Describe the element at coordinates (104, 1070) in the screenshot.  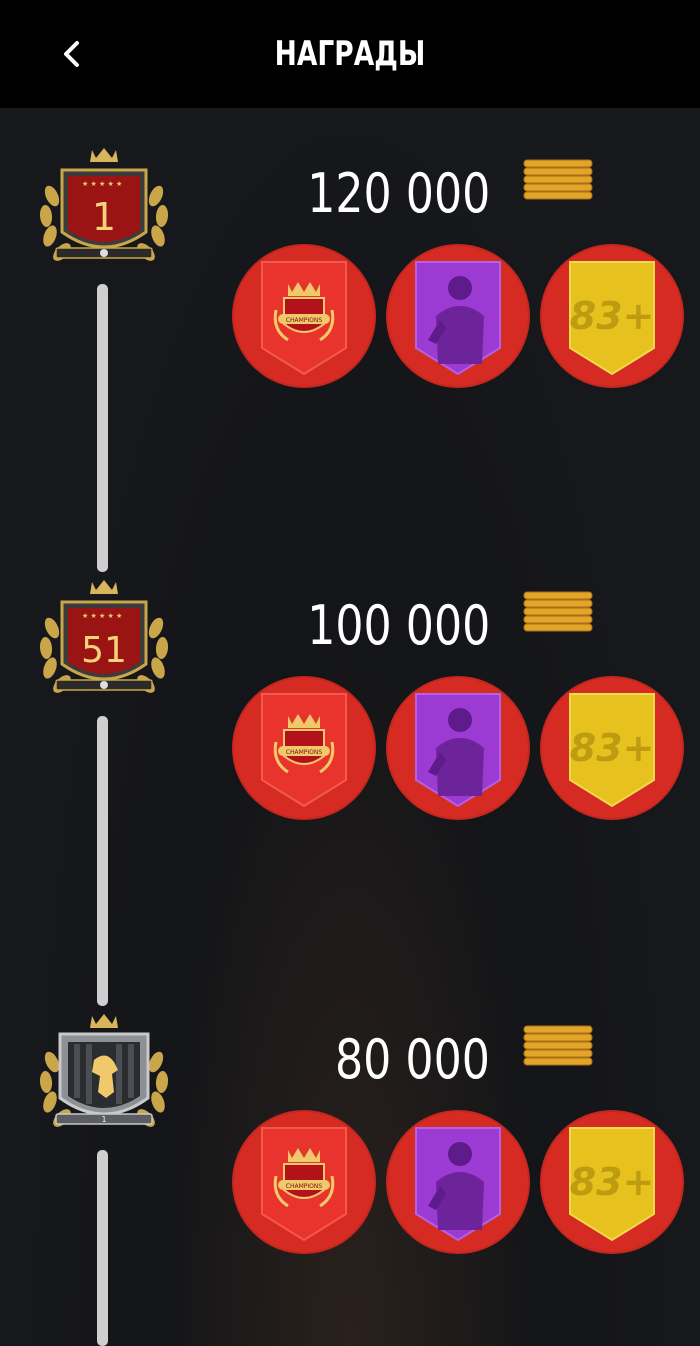
I see `lion-rank-badge: 1` at that location.